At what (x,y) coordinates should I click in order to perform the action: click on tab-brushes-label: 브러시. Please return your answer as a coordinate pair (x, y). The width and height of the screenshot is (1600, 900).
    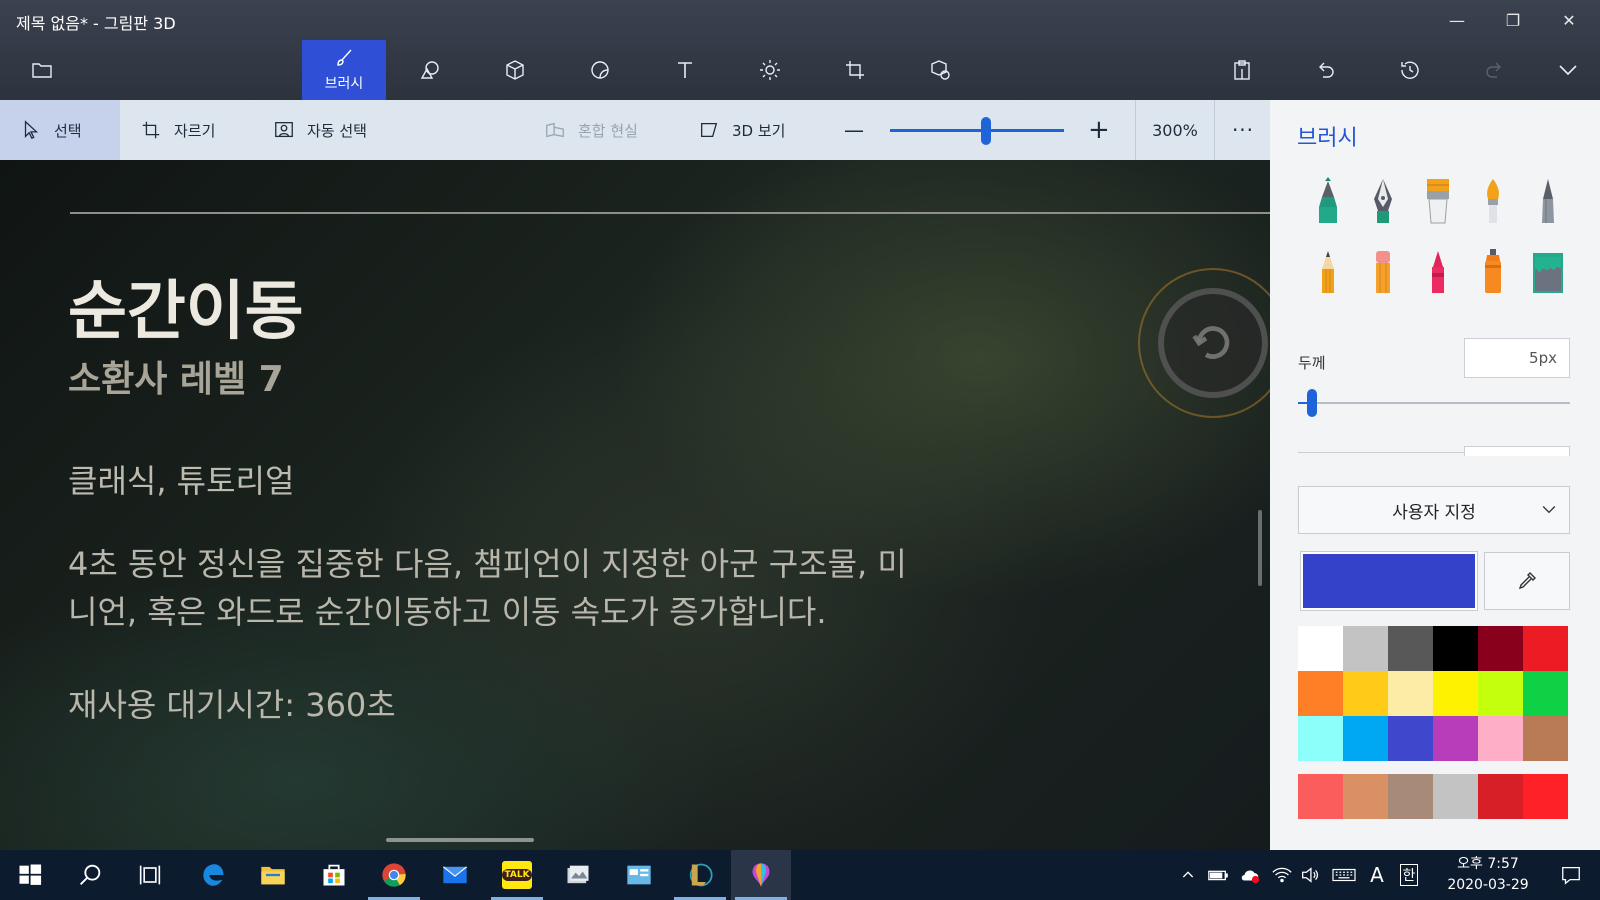
    Looking at the image, I should click on (344, 84).